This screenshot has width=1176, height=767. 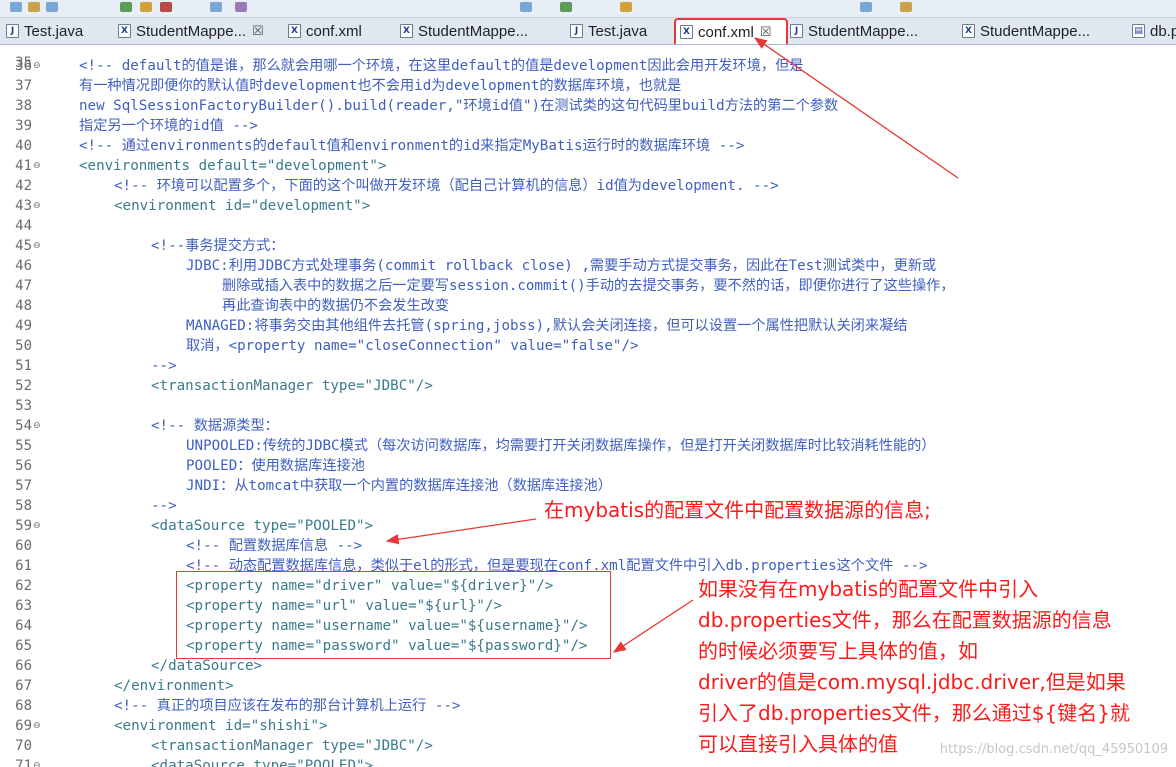 I want to click on line-number: 57, so click(x=23, y=486).